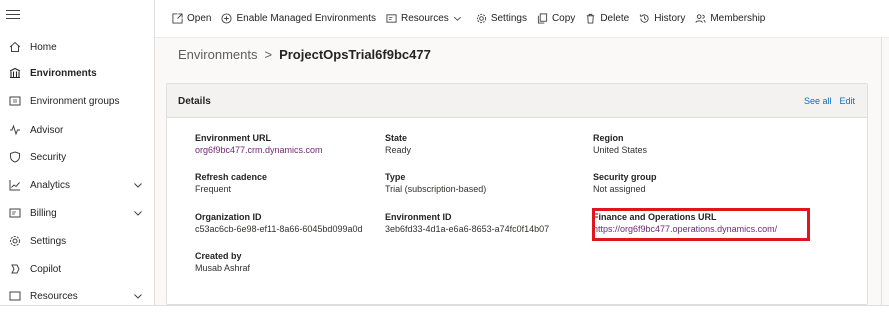 The width and height of the screenshot is (889, 319). I want to click on sidebar-item-label: Advisor, so click(47, 130).